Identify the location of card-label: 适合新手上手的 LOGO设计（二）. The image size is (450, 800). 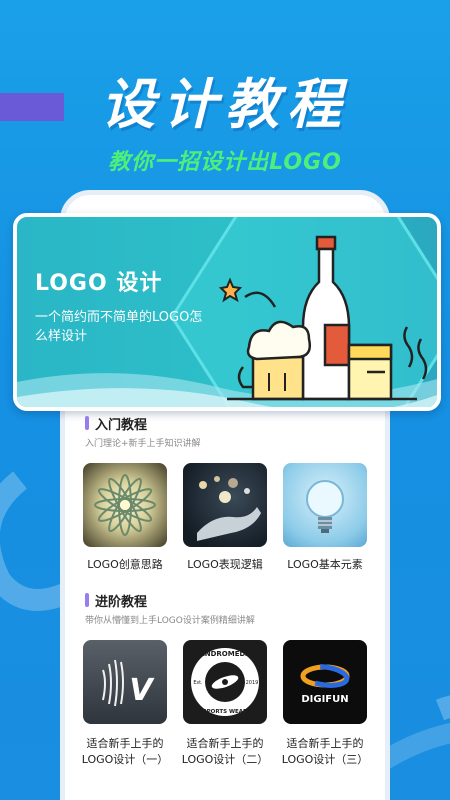
(225, 752).